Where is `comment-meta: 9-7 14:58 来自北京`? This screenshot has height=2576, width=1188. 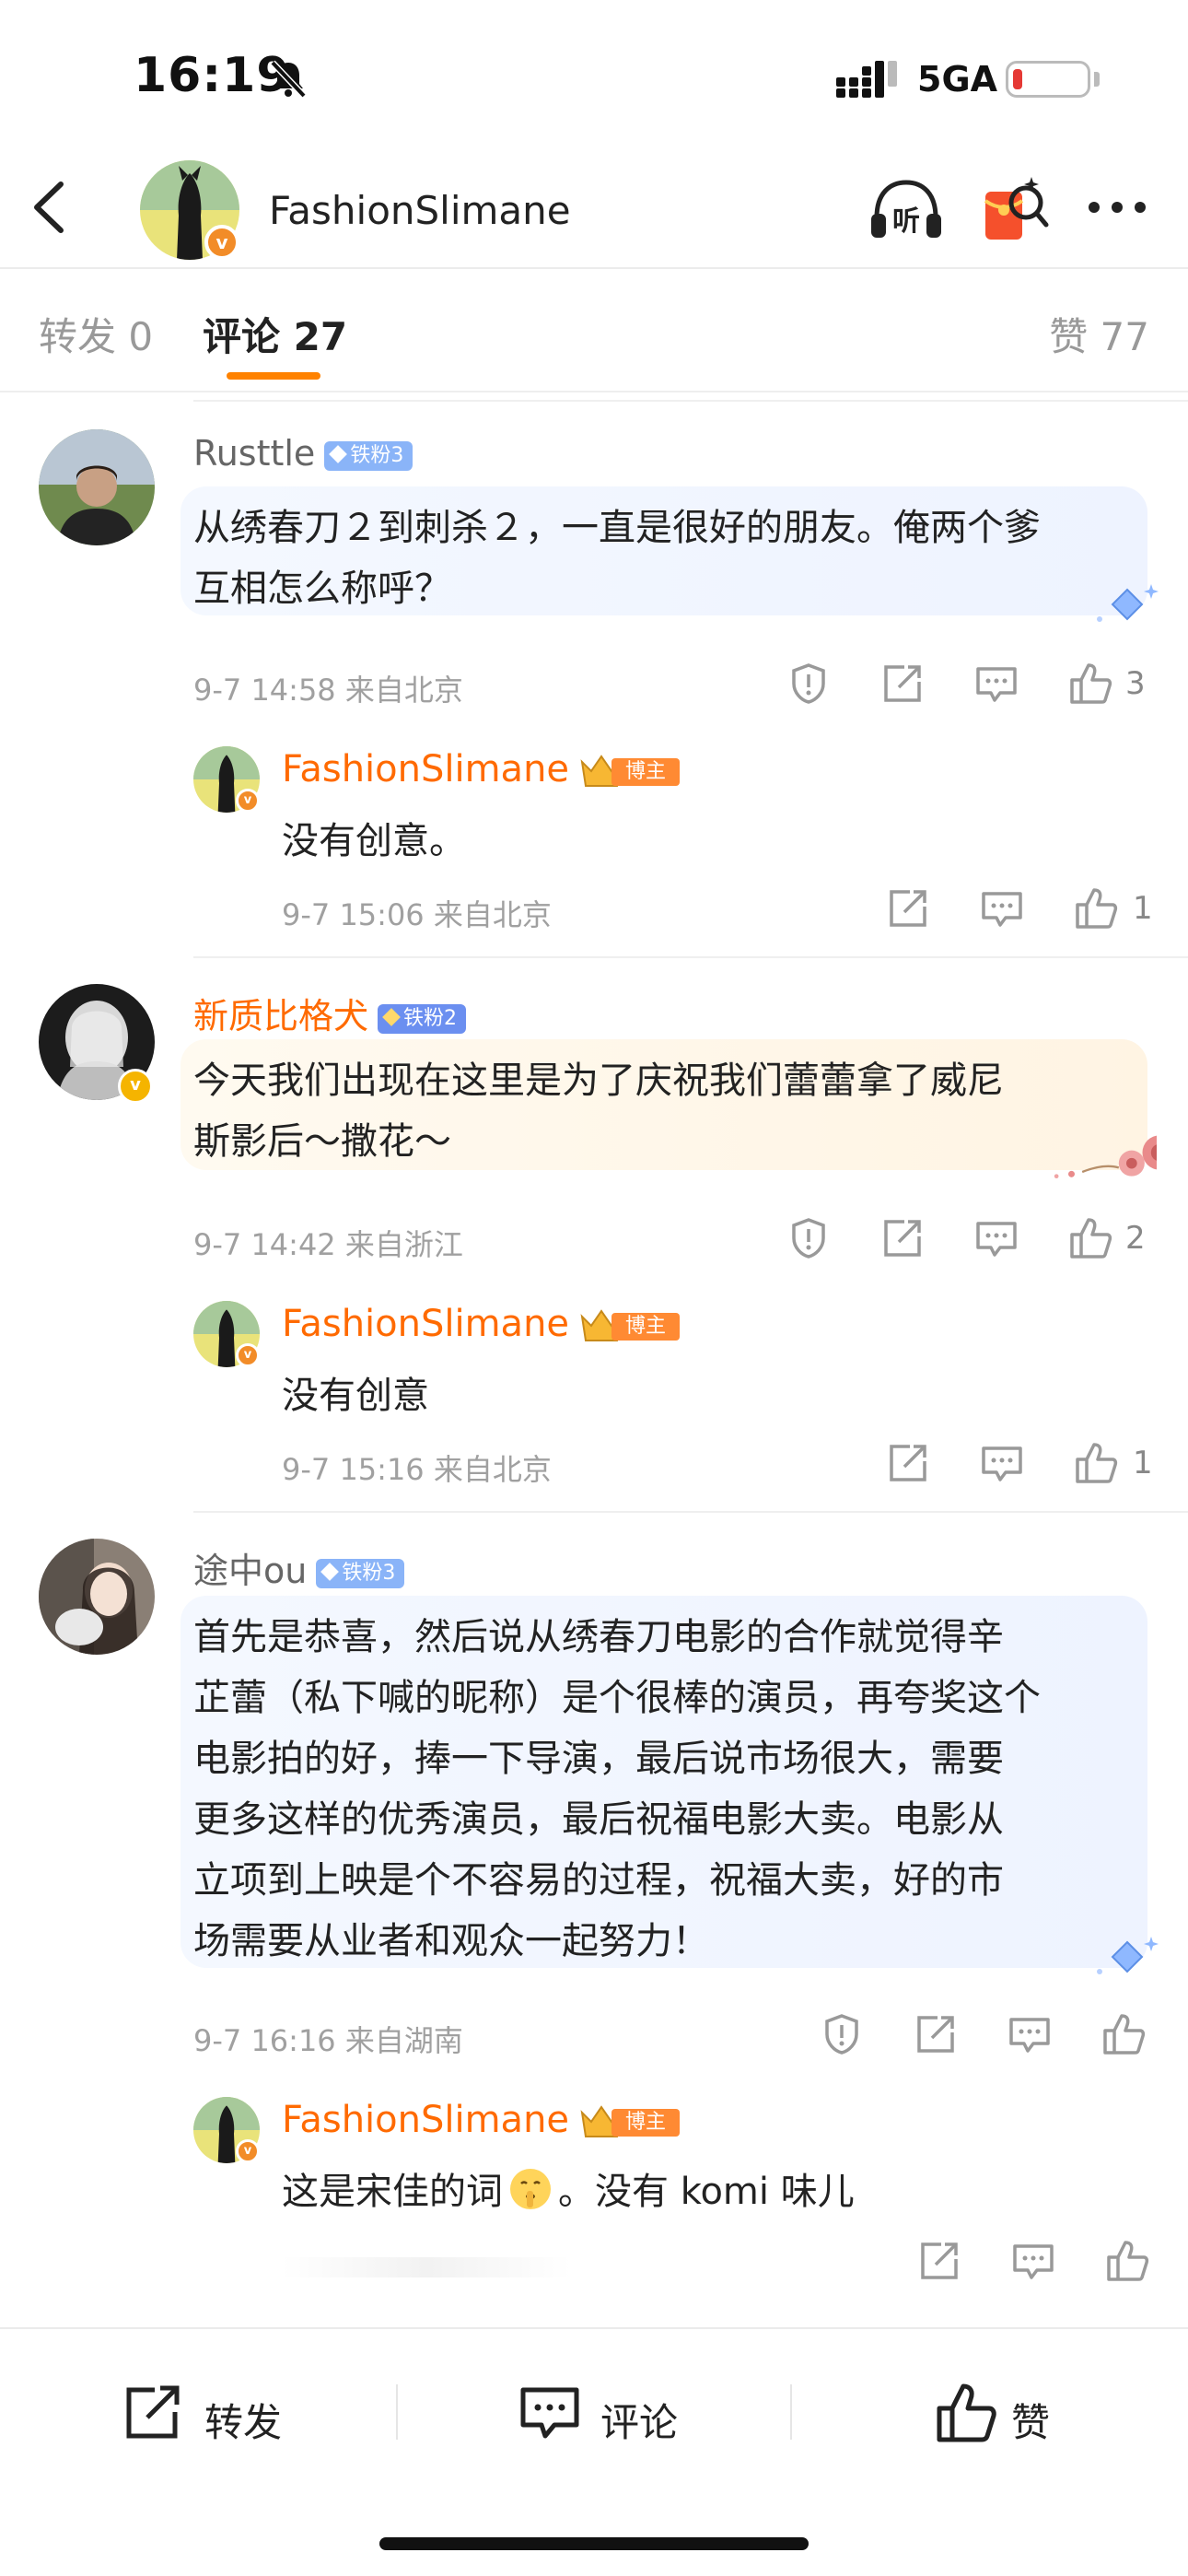 comment-meta: 9-7 14:58 来自北京 is located at coordinates (328, 690).